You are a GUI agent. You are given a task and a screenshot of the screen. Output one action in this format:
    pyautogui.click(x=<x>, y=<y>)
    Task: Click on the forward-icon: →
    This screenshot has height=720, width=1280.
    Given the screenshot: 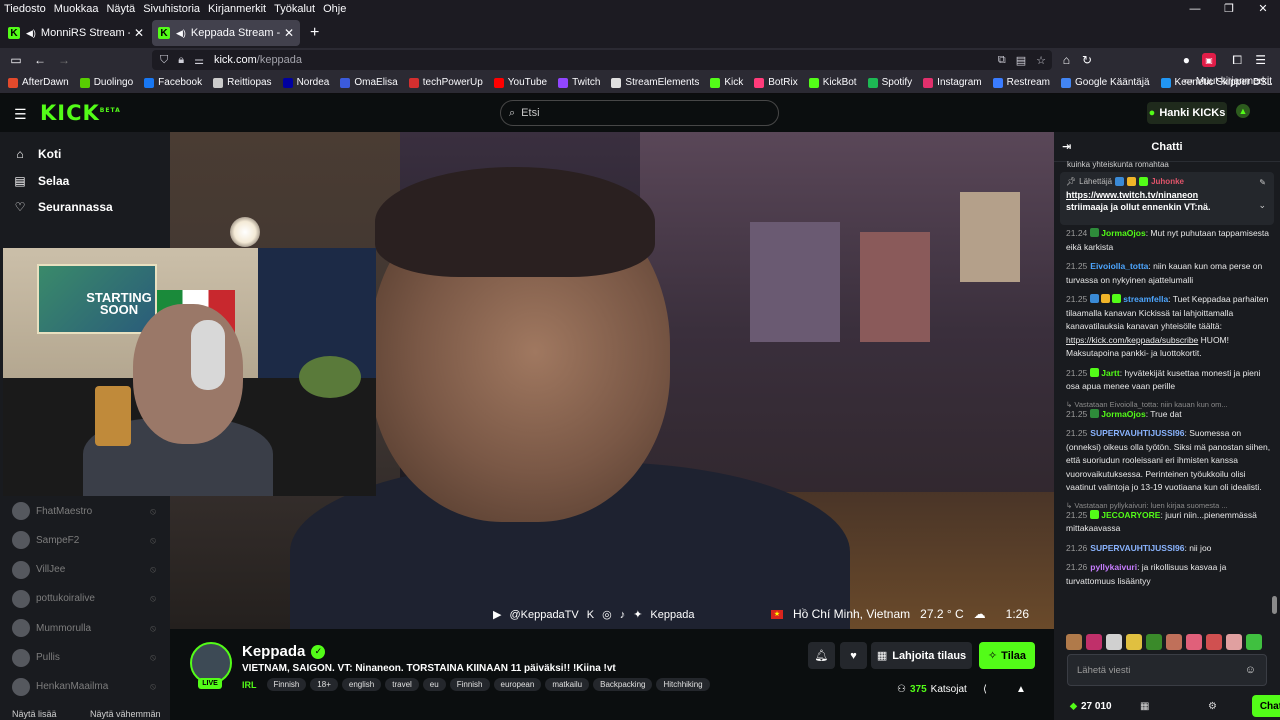 What is the action you would take?
    pyautogui.click(x=64, y=60)
    